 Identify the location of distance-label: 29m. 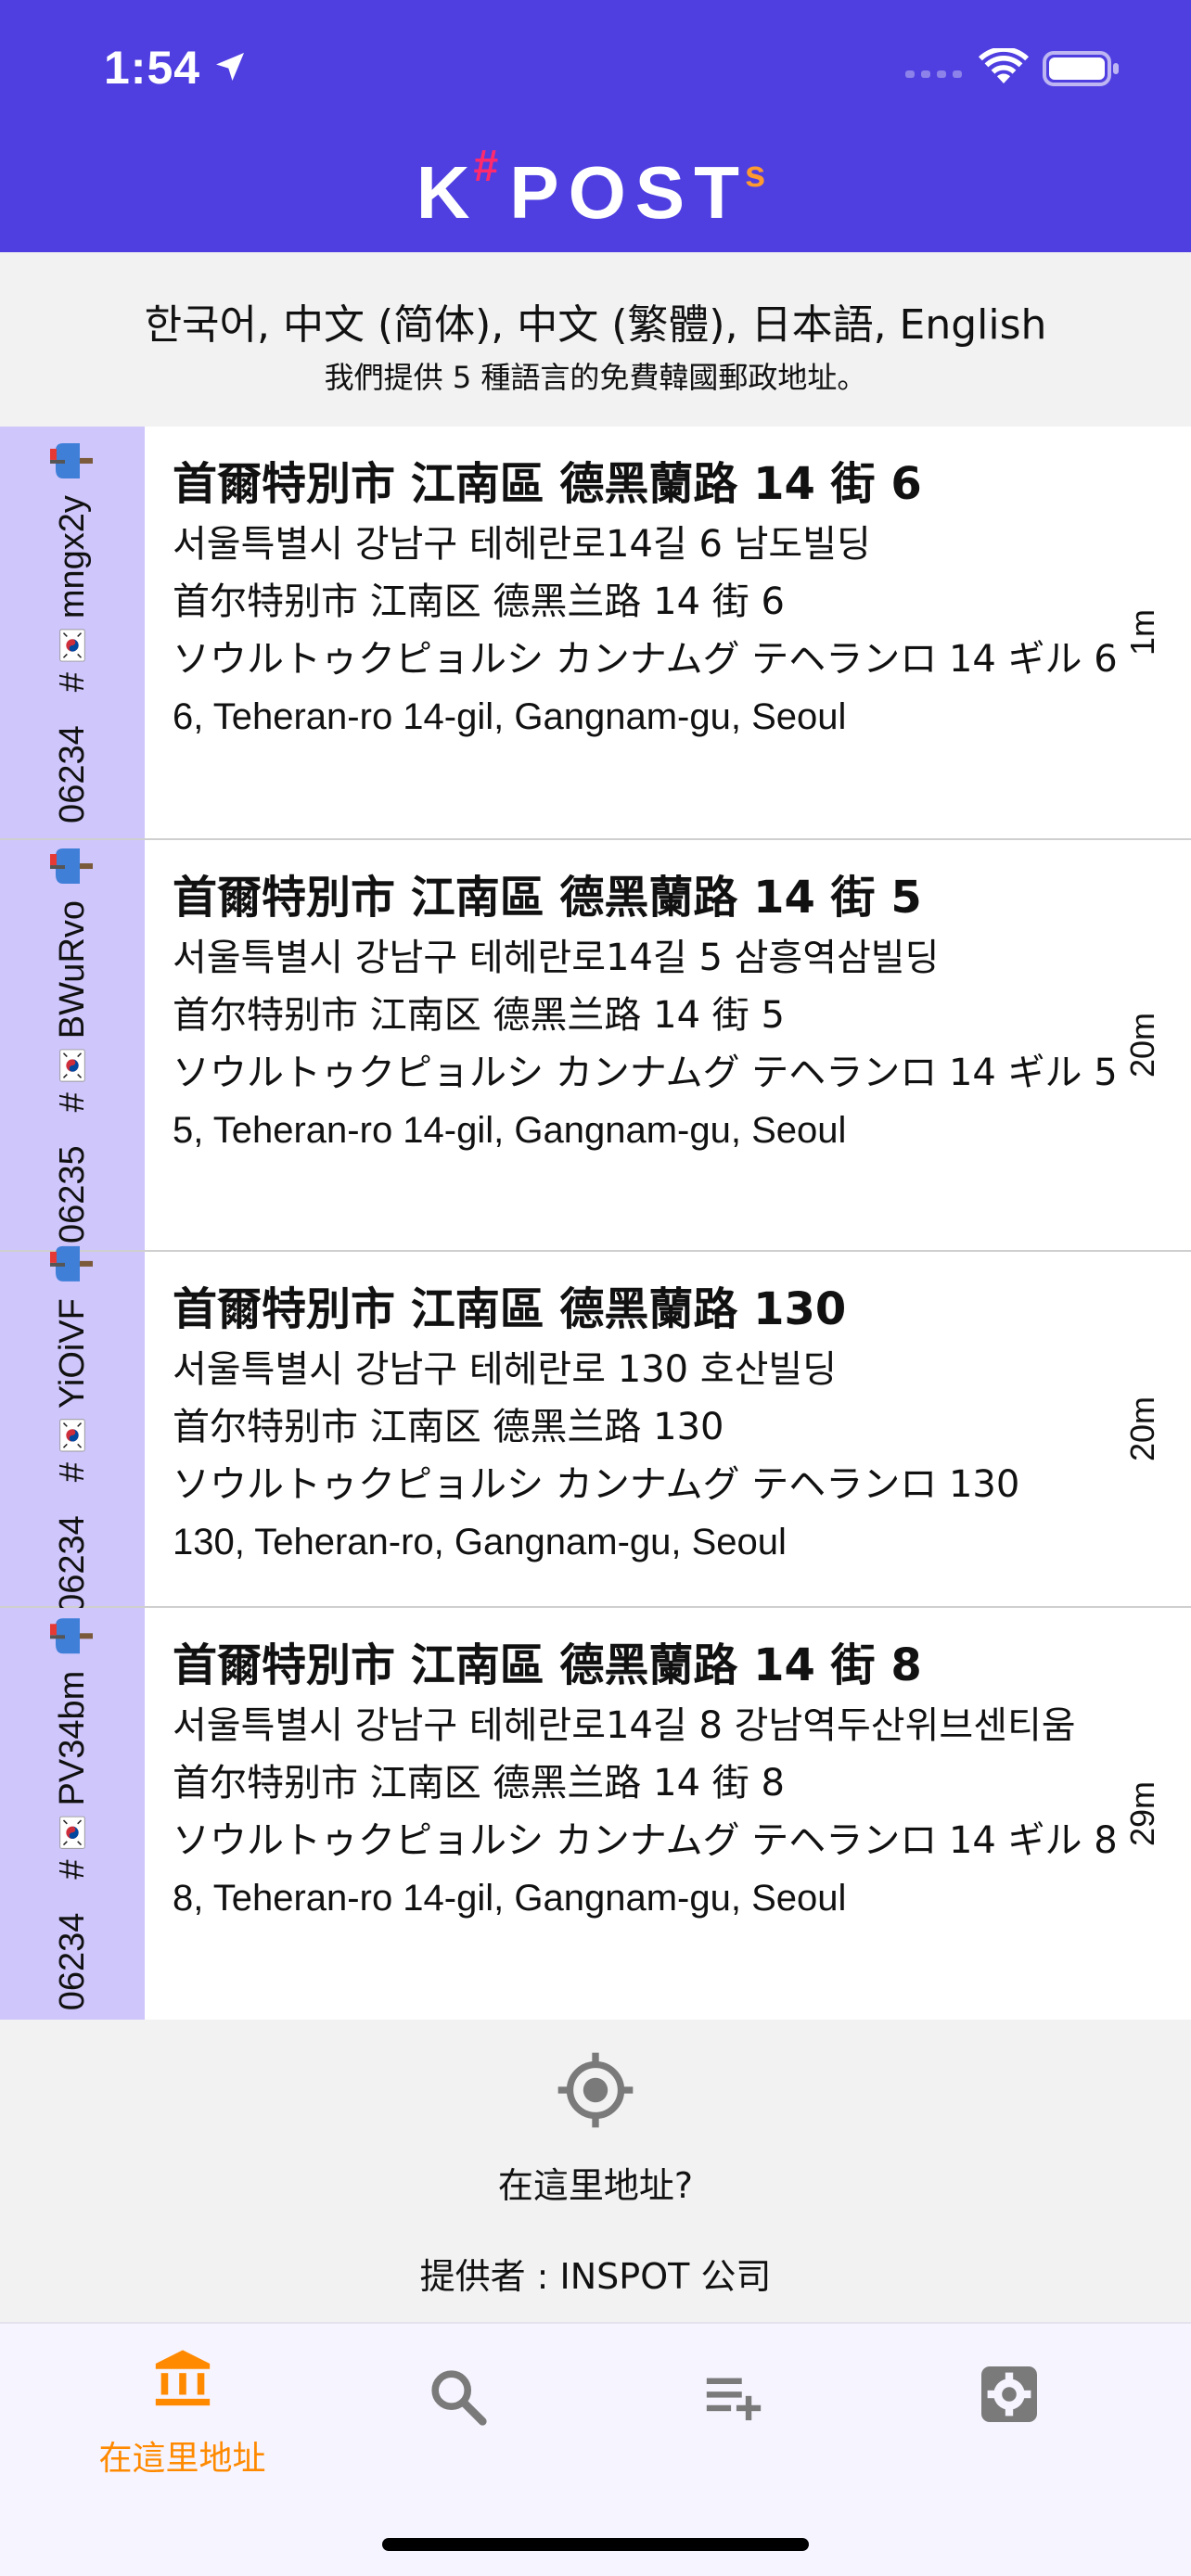
(1142, 1813).